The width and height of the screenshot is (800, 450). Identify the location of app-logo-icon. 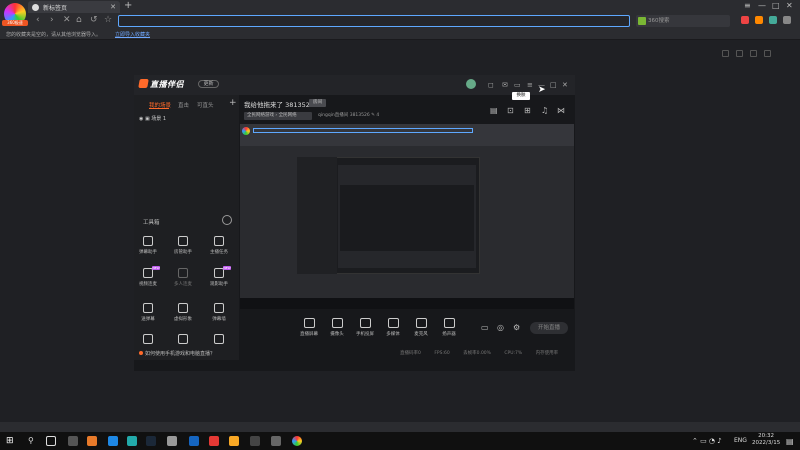
(143, 83).